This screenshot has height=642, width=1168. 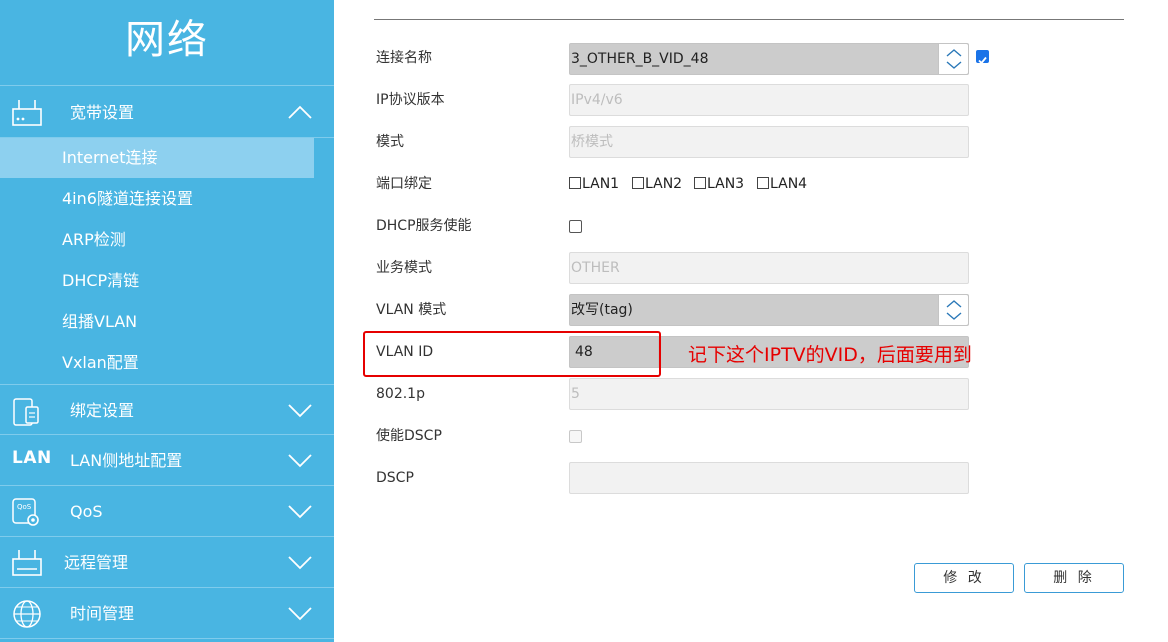 I want to click on sidebar-item-dhcp-clear: DHCP清链, so click(x=167, y=281).